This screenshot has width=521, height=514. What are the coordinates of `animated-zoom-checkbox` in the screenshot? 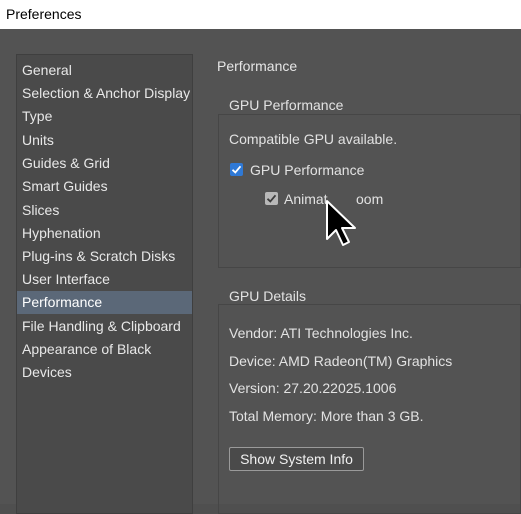 It's located at (271, 198).